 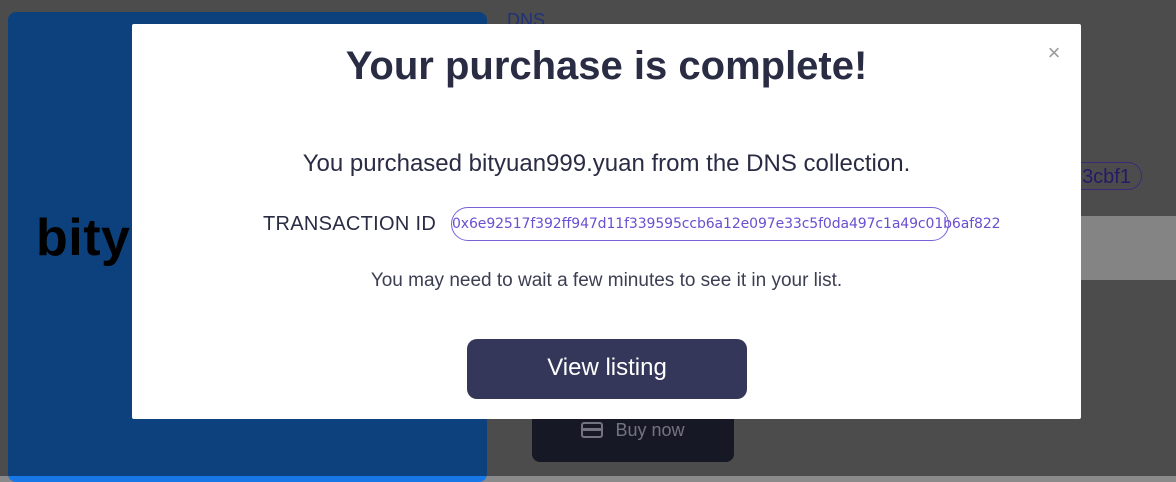 What do you see at coordinates (350, 224) in the screenshot?
I see `transaction-id-label: TRANSACTION ID` at bounding box center [350, 224].